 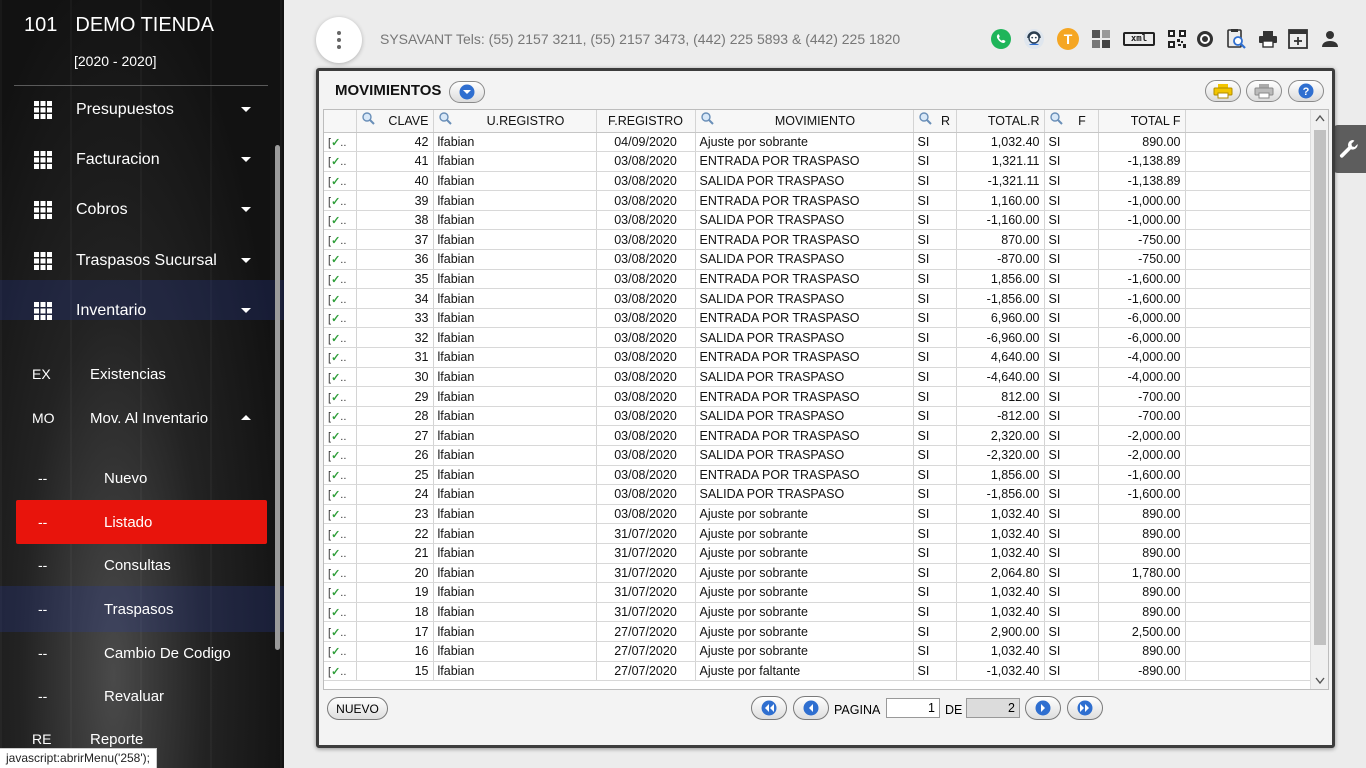 I want to click on submenu-existencias: EX Existencias, so click(x=135, y=374).